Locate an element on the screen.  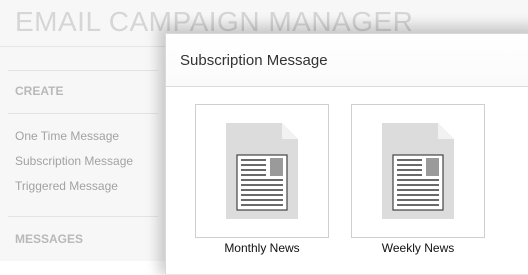
modal-header: Subscription Message is located at coordinates (347, 60).